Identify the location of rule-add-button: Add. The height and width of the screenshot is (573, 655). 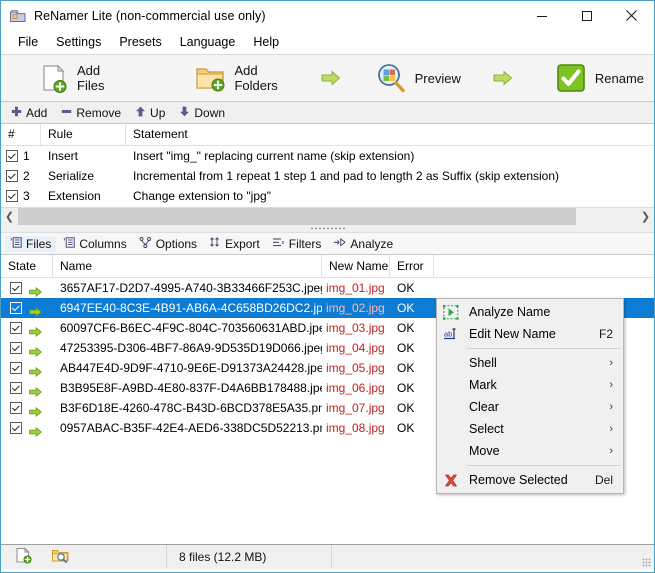
(29, 113).